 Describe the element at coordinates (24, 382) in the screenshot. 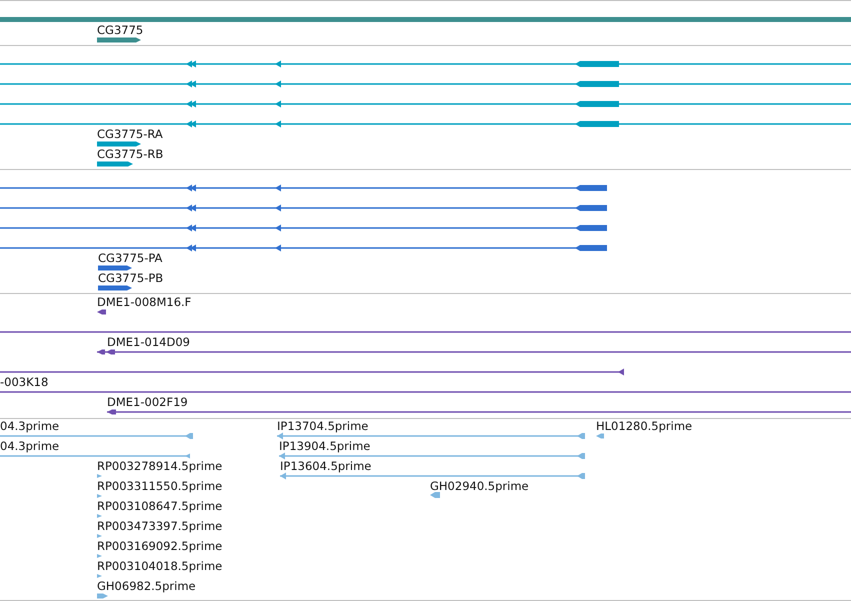

I see `feature-label: -003K18` at that location.